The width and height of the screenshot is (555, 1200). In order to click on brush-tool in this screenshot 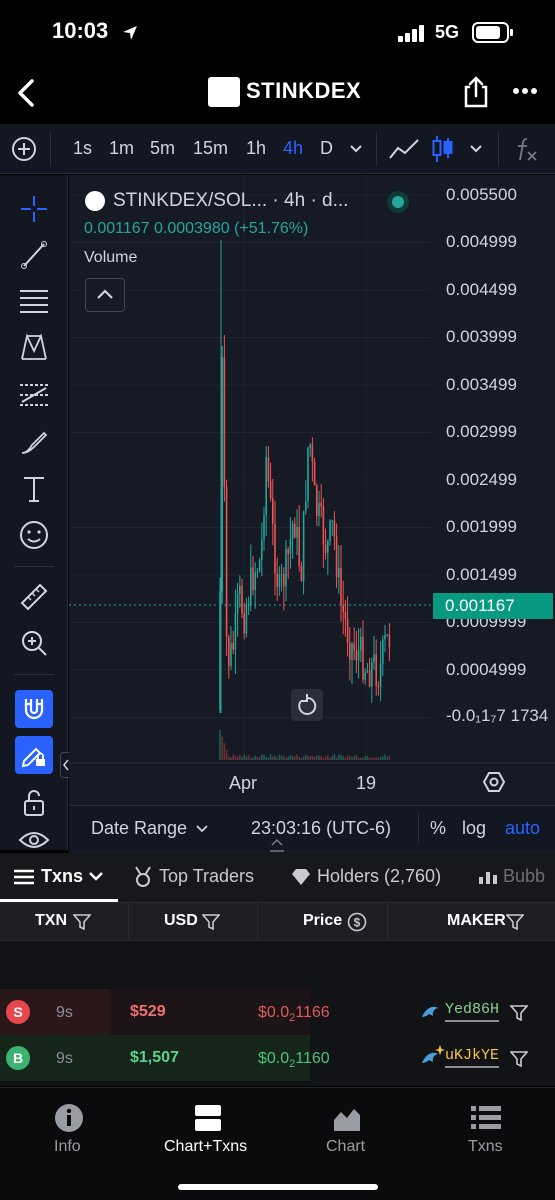, I will do `click(34, 442)`.